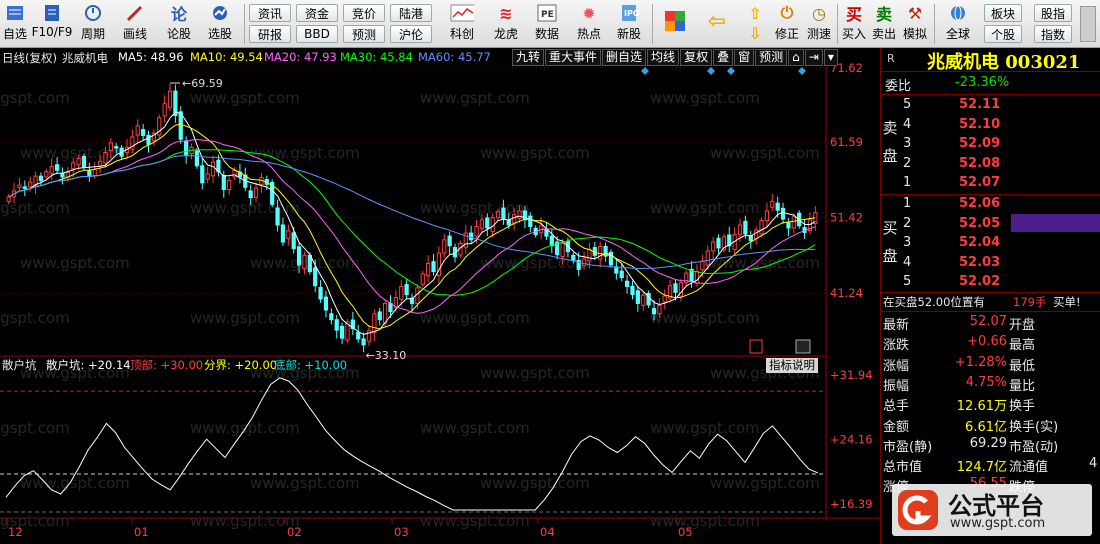 The width and height of the screenshot is (1100, 544). Describe the element at coordinates (896, 427) in the screenshot. I see `stat-label: 金额` at that location.